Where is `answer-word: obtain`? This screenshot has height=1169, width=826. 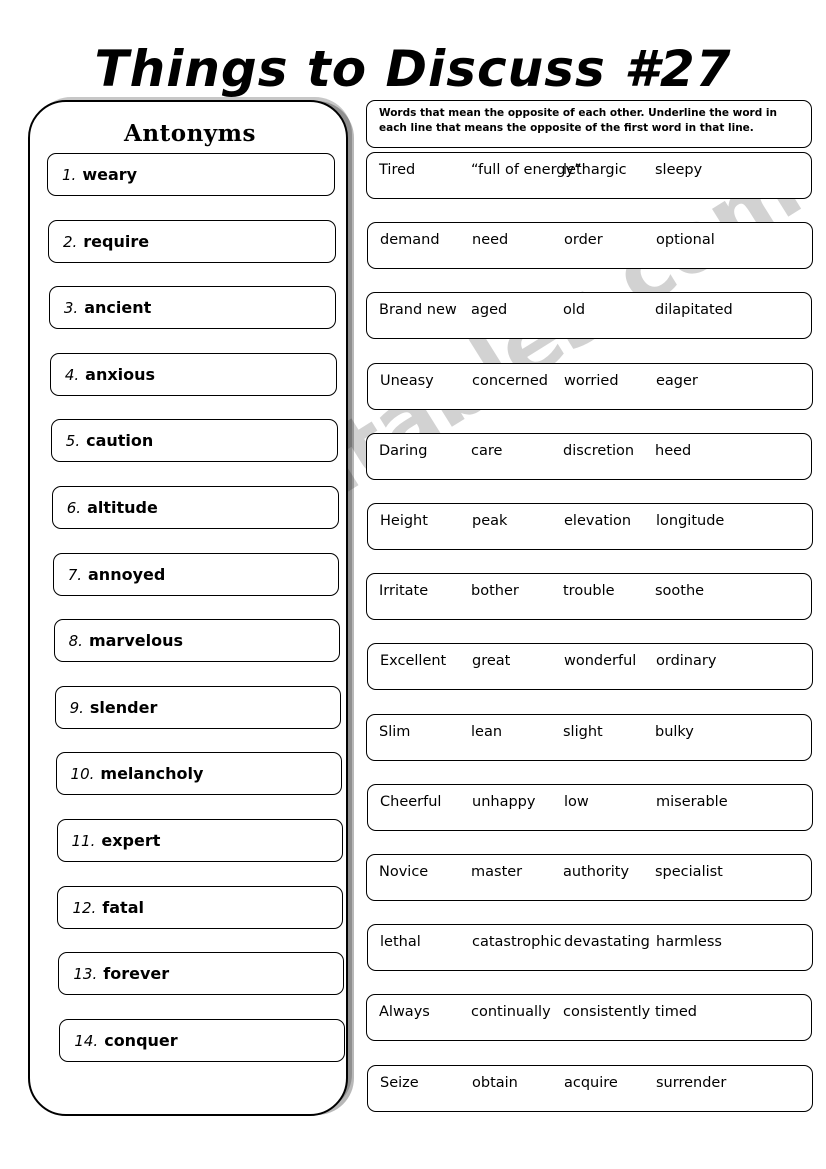 answer-word: obtain is located at coordinates (495, 1083).